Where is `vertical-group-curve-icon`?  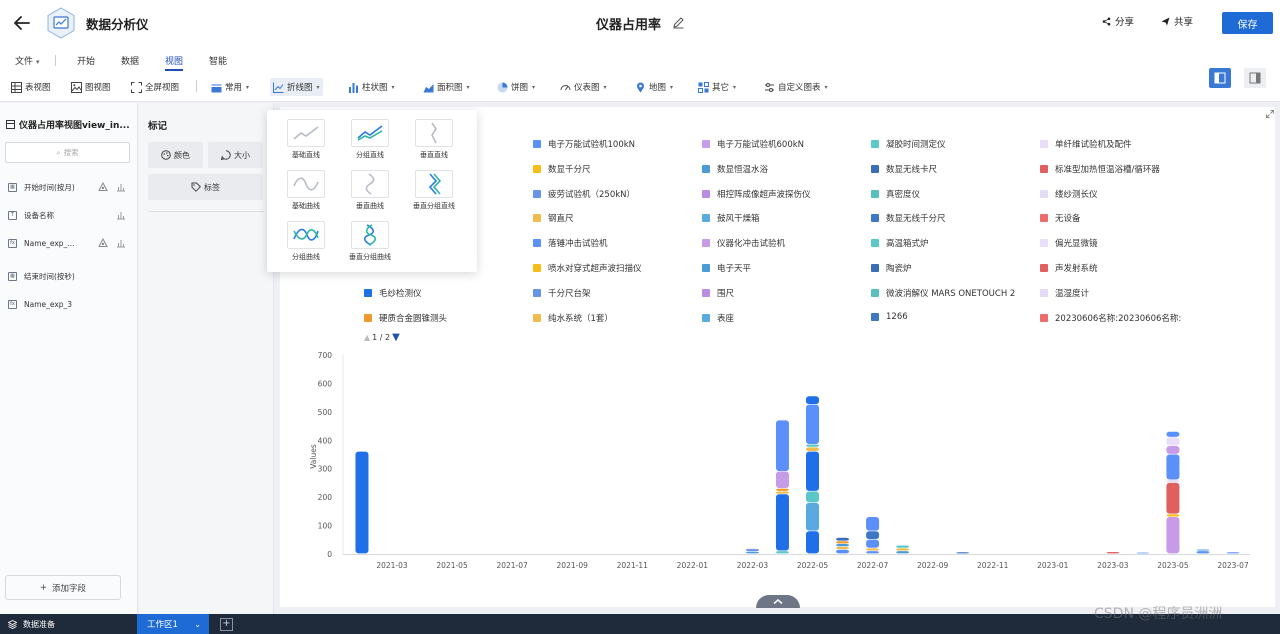
vertical-group-curve-icon is located at coordinates (370, 235).